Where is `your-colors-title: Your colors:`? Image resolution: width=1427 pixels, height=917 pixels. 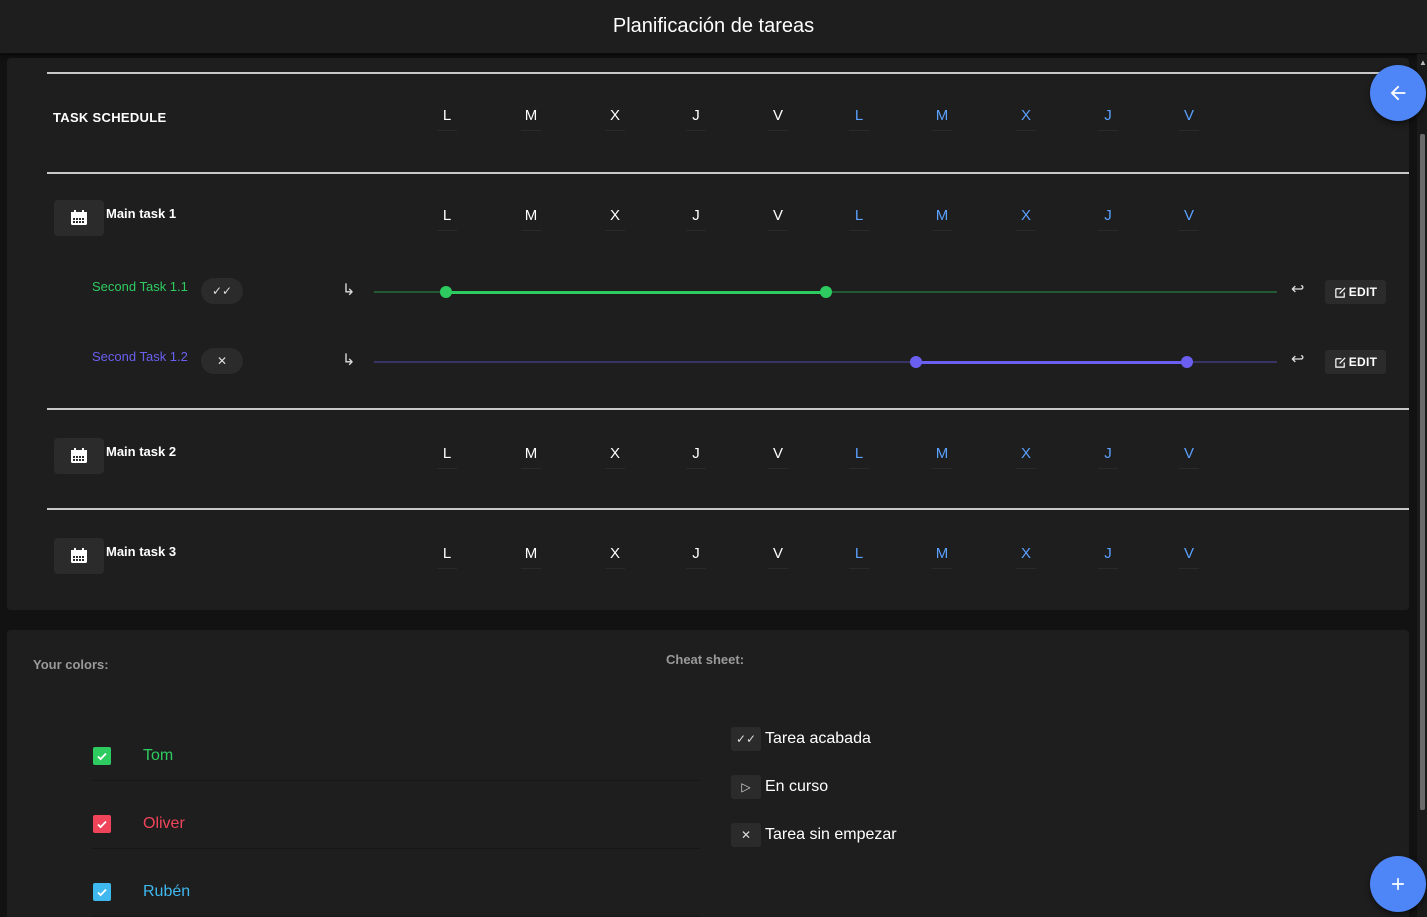
your-colors-title: Your colors: is located at coordinates (71, 664).